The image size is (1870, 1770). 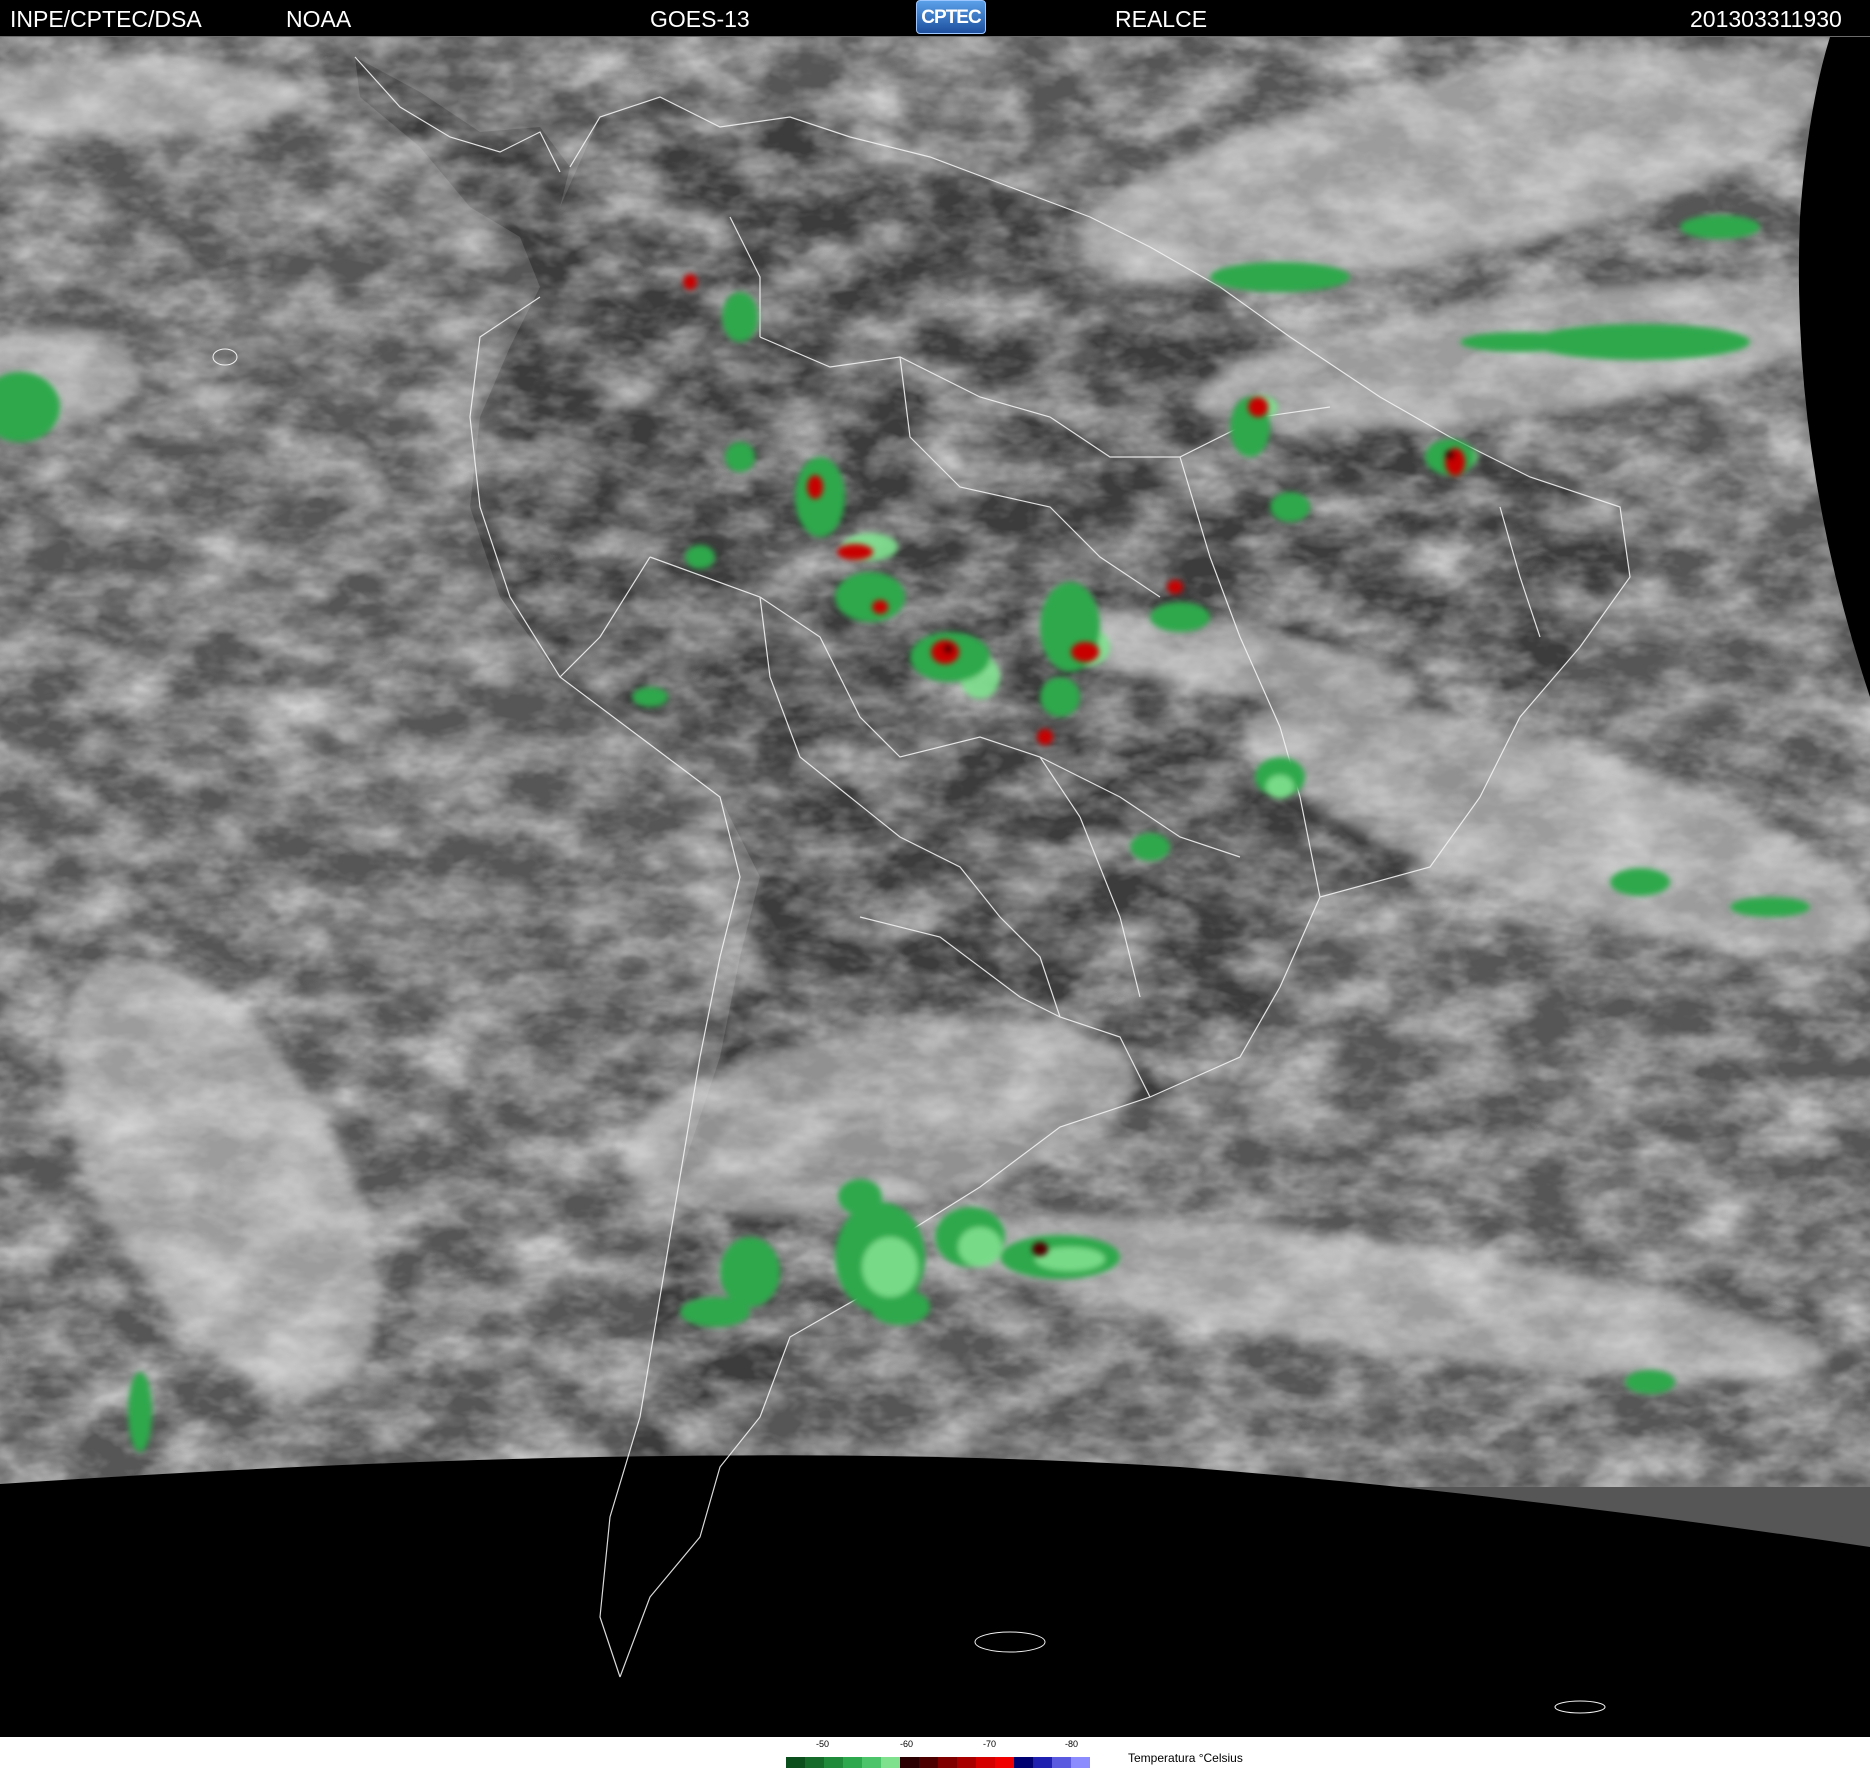 I want to click on cptec-logo: CPTEC, so click(x=951, y=17).